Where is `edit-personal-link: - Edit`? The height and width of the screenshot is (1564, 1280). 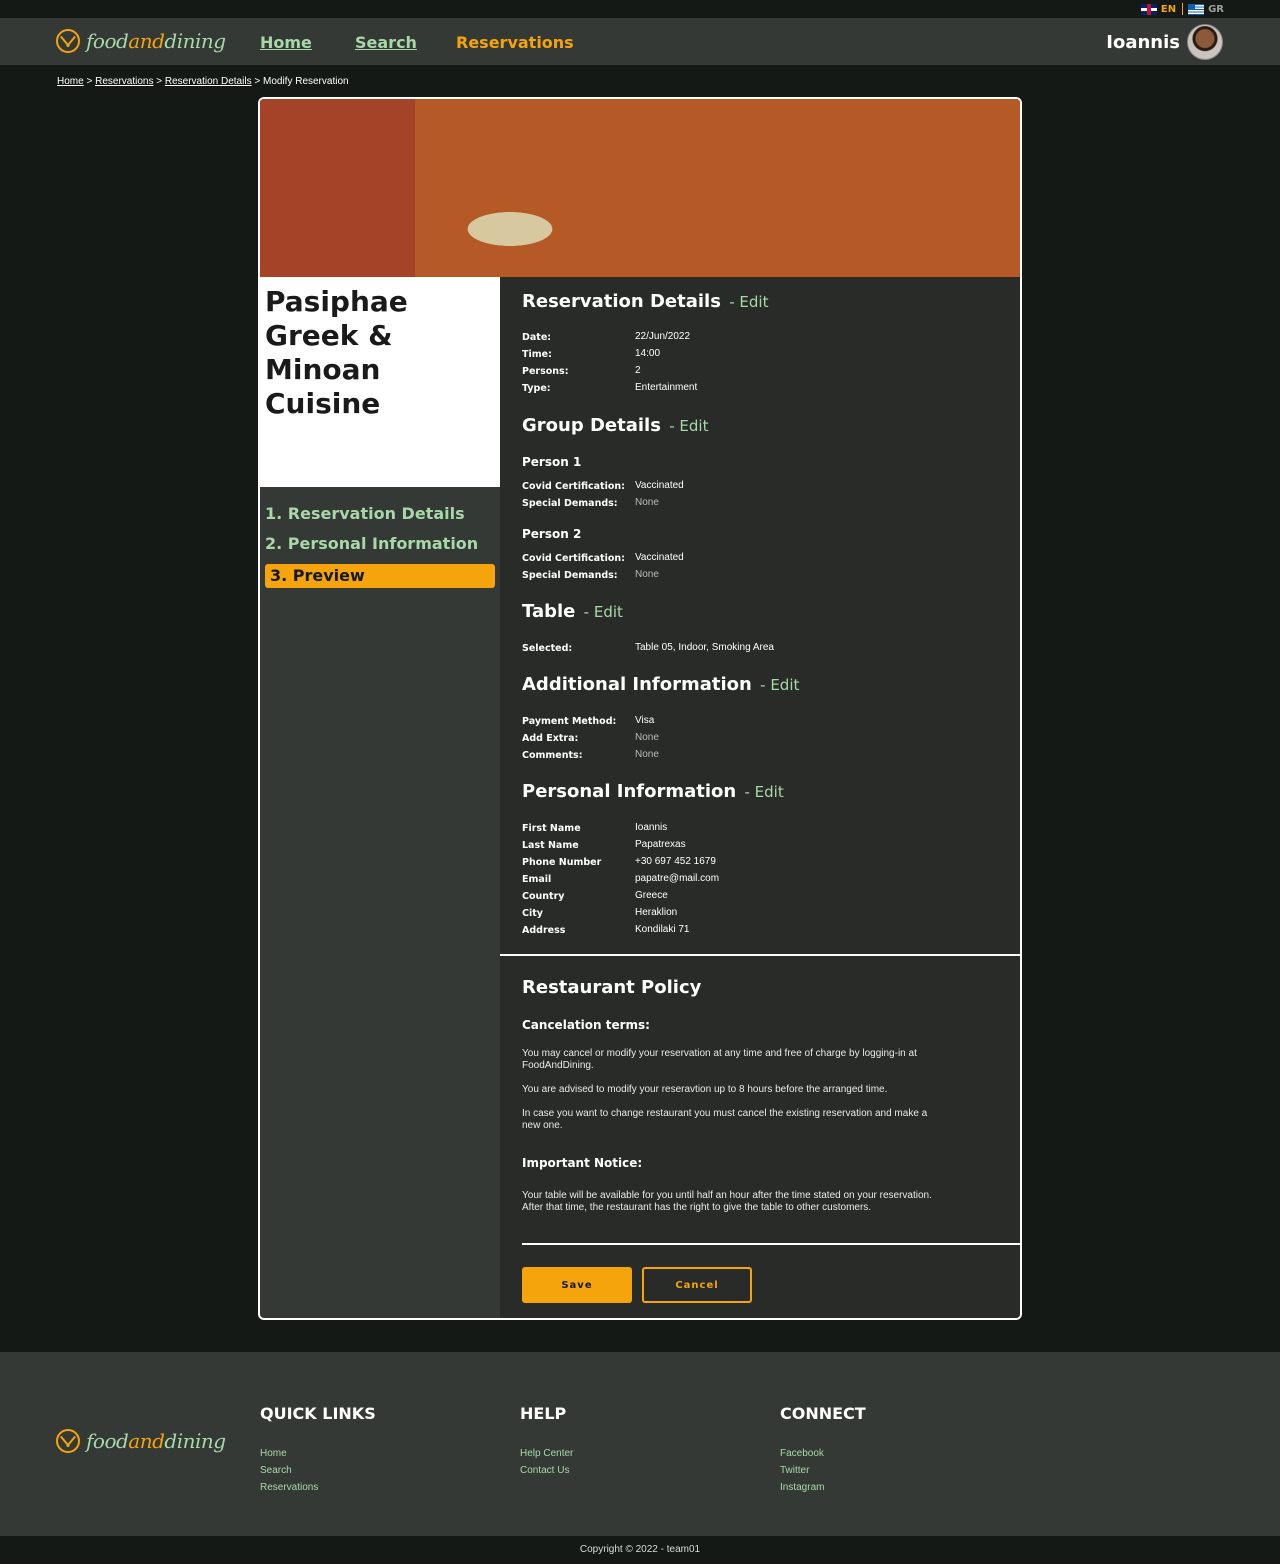
edit-personal-link: - Edit is located at coordinates (763, 792).